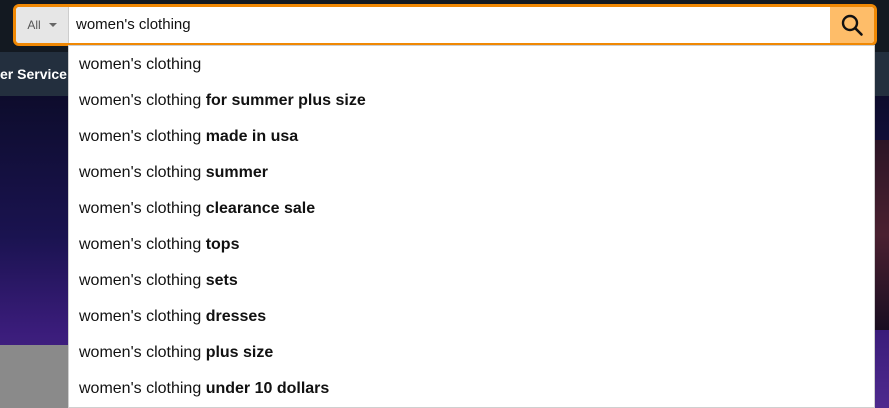 The image size is (889, 408). I want to click on suggestion-item: women's clothing sets, so click(158, 281).